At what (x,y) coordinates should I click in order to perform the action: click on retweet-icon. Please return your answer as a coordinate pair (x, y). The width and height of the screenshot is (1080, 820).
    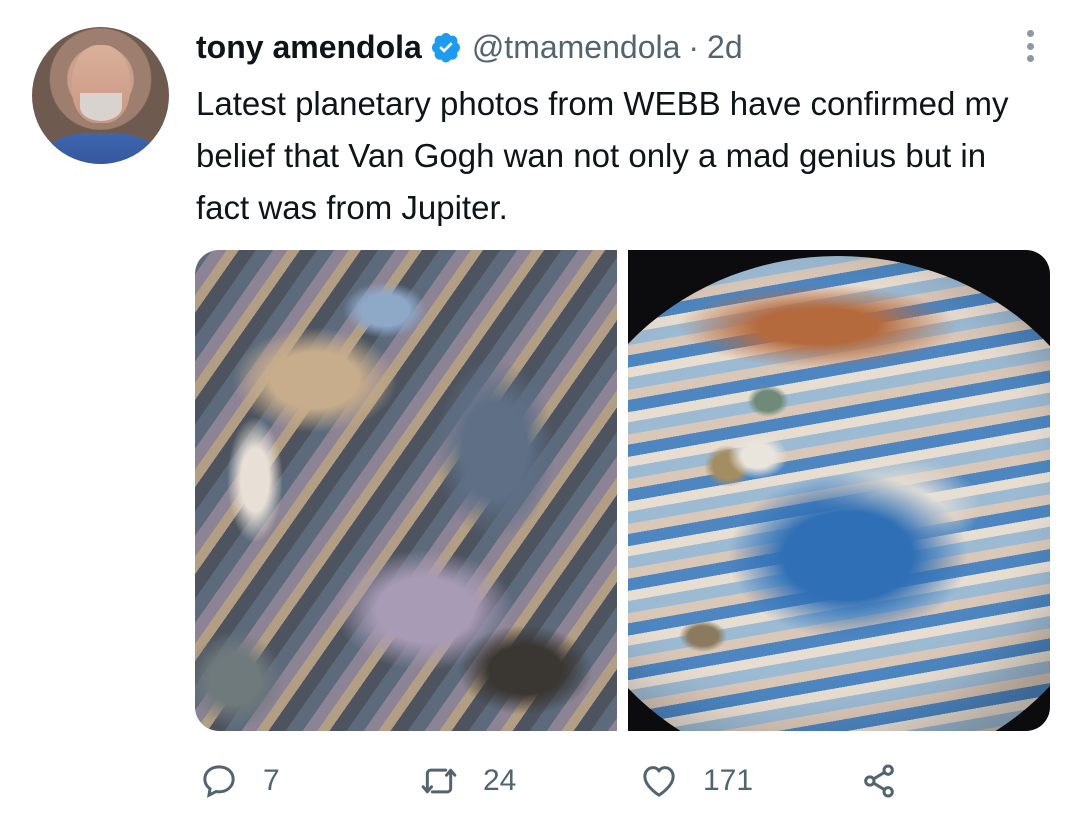
    Looking at the image, I should click on (439, 781).